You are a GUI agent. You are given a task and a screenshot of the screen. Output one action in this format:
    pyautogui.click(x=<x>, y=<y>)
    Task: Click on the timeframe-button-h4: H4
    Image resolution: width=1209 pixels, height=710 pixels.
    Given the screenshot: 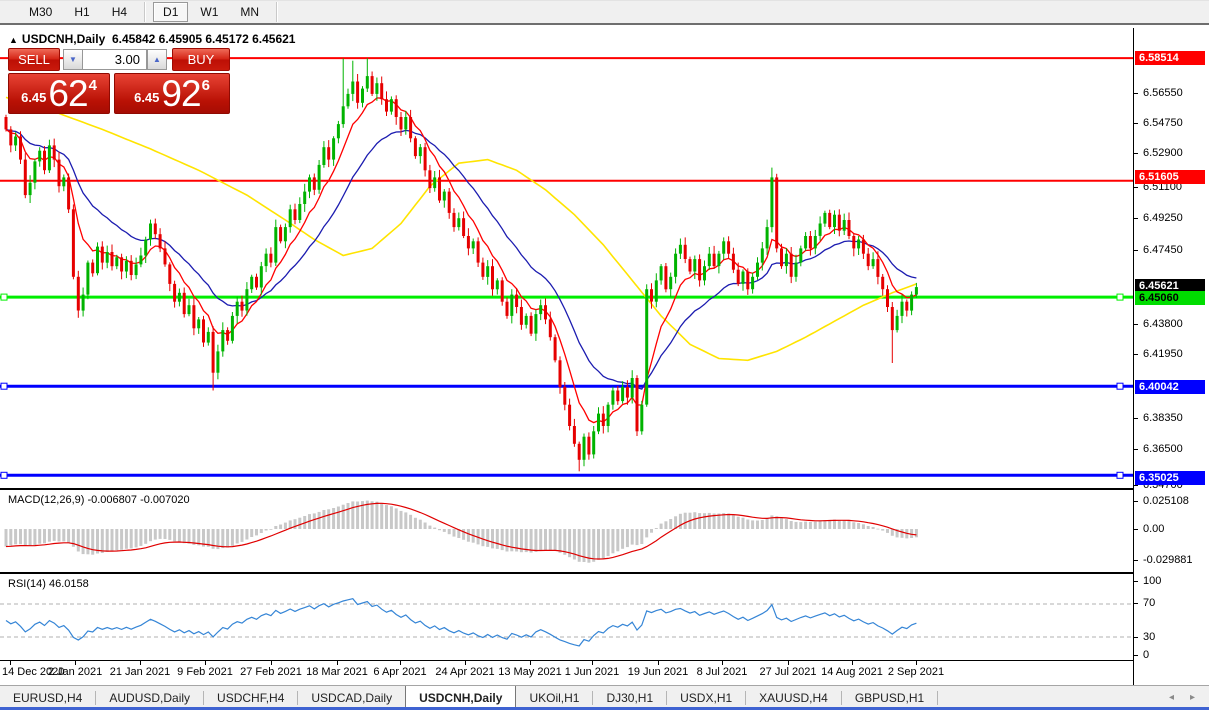 What is the action you would take?
    pyautogui.click(x=119, y=12)
    